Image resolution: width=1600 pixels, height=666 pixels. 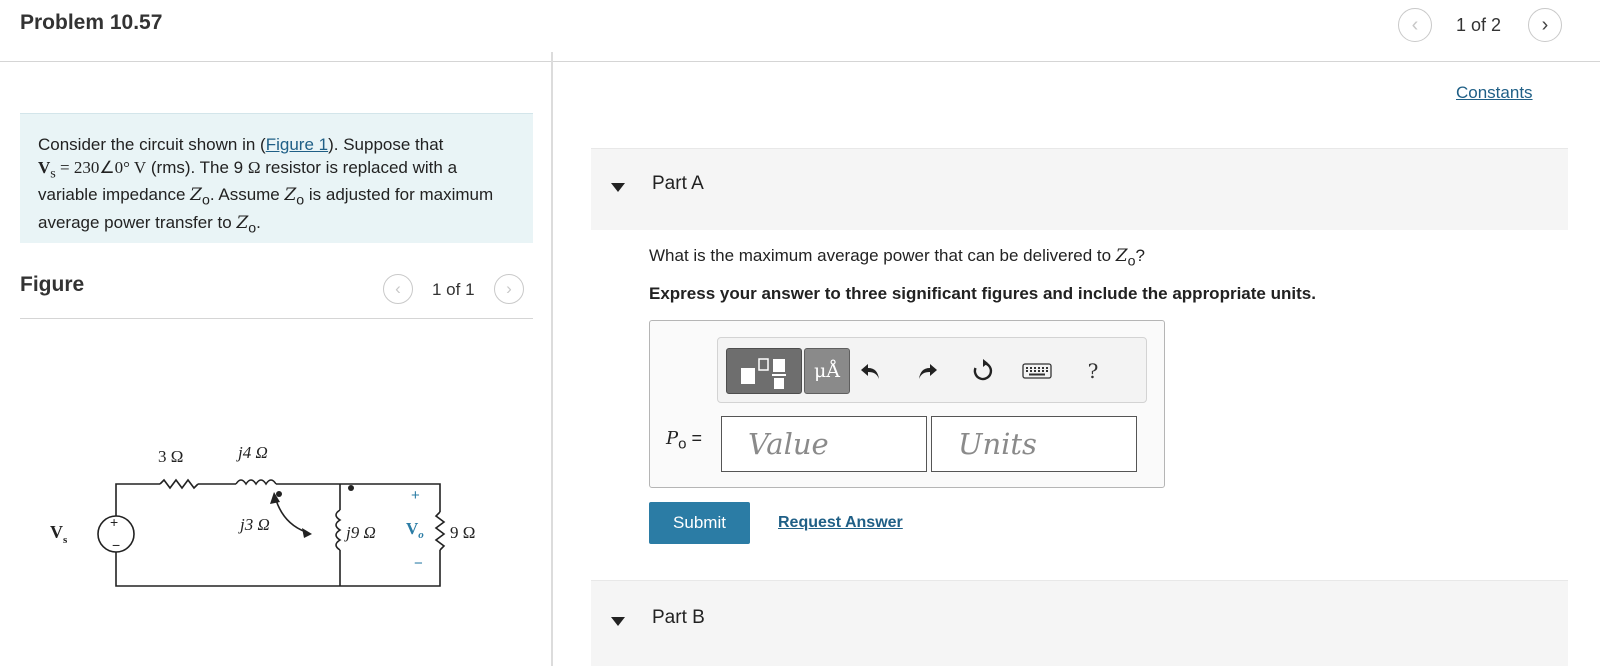 I want to click on figure-divider, so click(x=276, y=318).